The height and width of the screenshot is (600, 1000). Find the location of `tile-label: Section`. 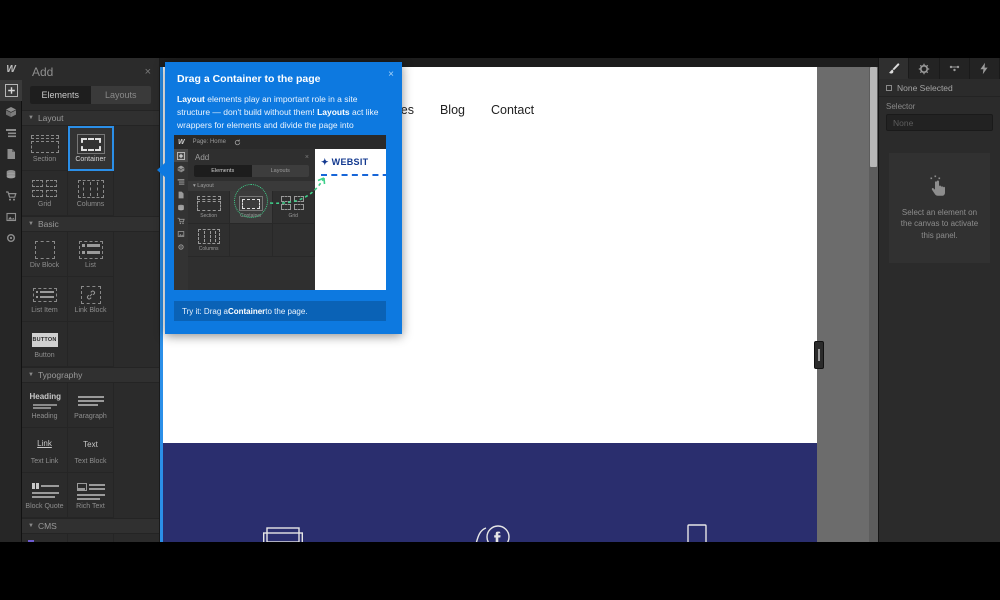

tile-label: Section is located at coordinates (44, 159).